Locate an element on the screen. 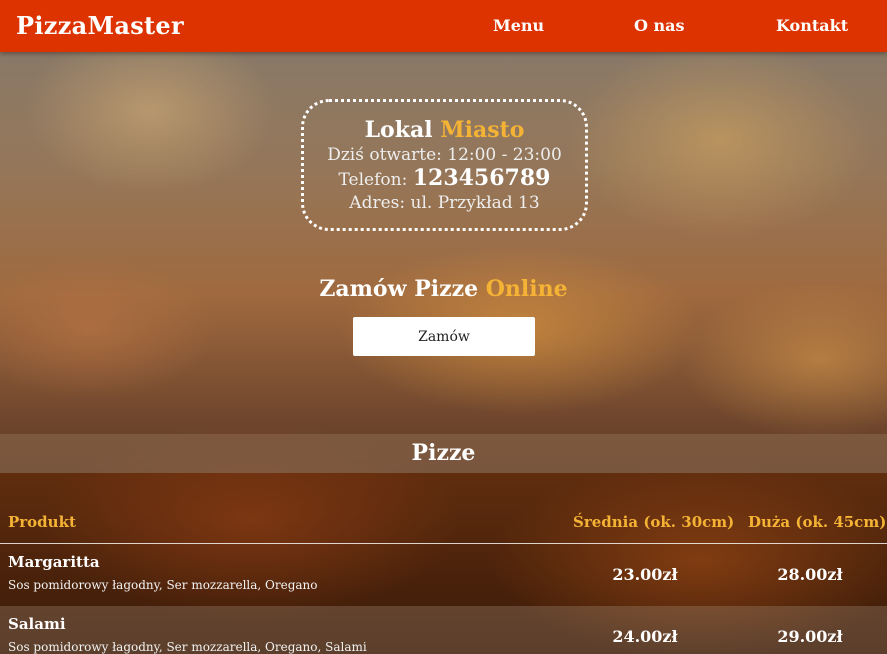 This screenshot has height=654, width=887. title-prefix: Lokal is located at coordinates (398, 130).